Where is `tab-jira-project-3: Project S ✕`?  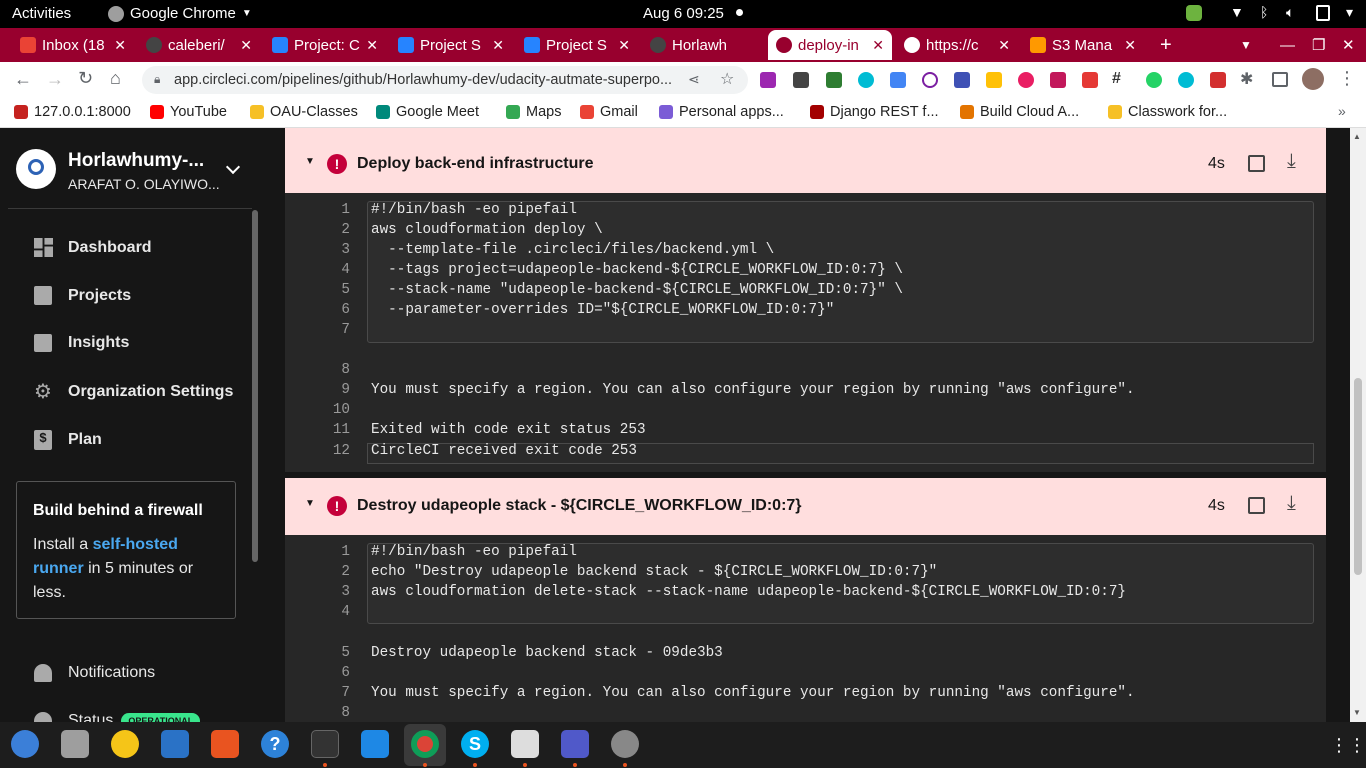 tab-jira-project-3: Project S ✕ is located at coordinates (577, 45).